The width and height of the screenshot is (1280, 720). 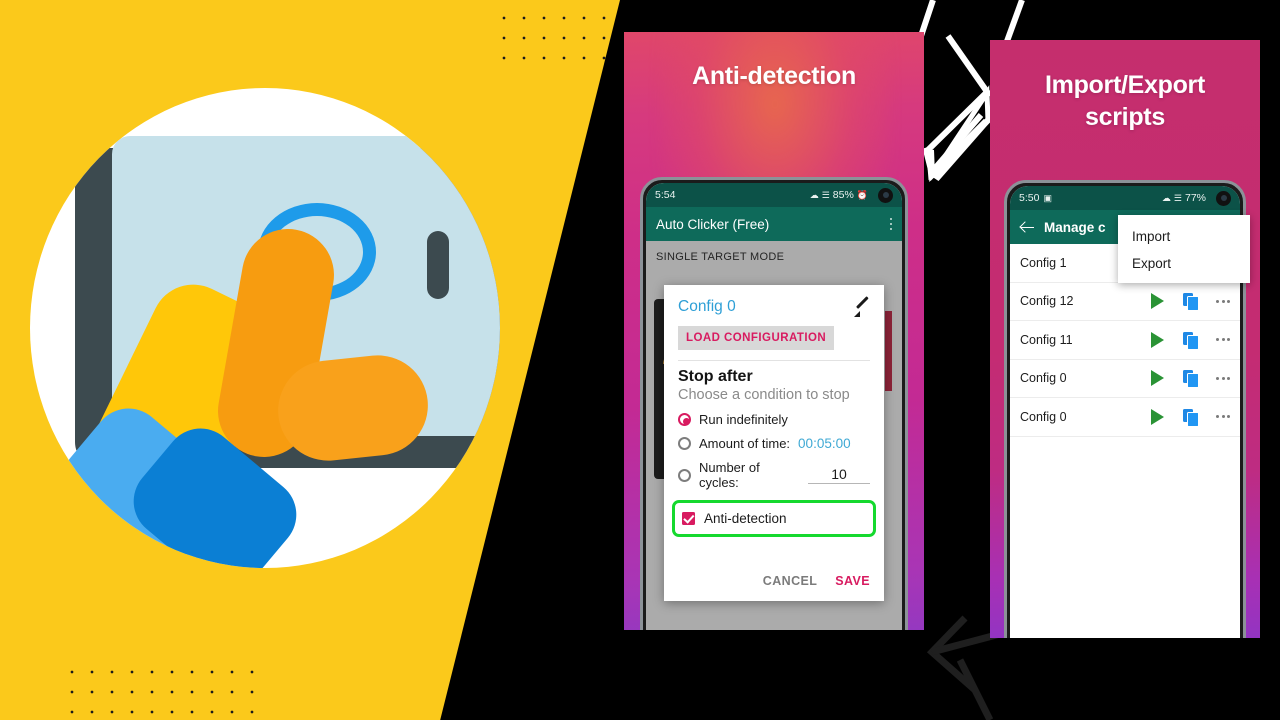 I want to click on right-panel-title-line2: scripts, so click(x=1125, y=116).